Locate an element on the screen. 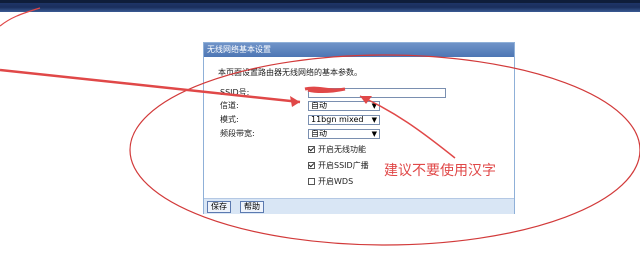 This screenshot has height=256, width=640. enable-ssid-broadcast-checkbox is located at coordinates (311, 165).